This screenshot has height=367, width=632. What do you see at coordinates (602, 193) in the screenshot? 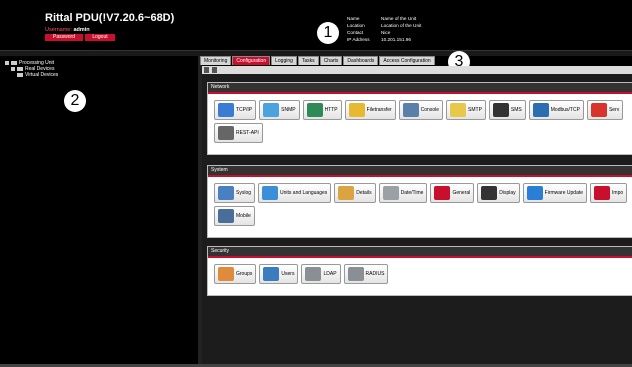
I see `tools-icon` at bounding box center [602, 193].